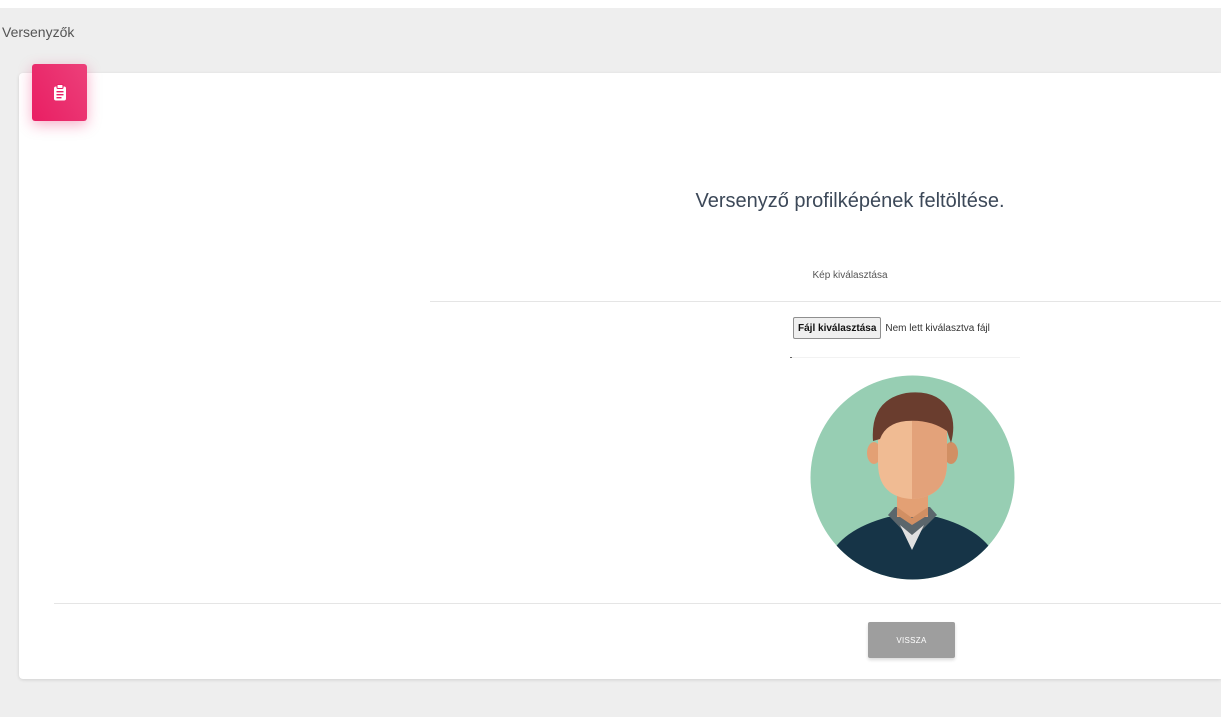 Image resolution: width=1221 pixels, height=717 pixels. Describe the element at coordinates (911, 640) in the screenshot. I see `back-button: VISSZA` at that location.